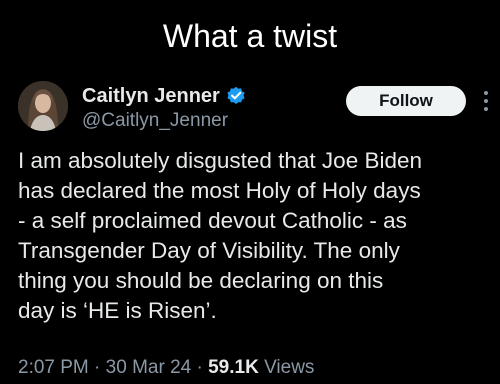 Image resolution: width=500 pixels, height=384 pixels. What do you see at coordinates (486, 101) in the screenshot?
I see `more-vertical-icon` at bounding box center [486, 101].